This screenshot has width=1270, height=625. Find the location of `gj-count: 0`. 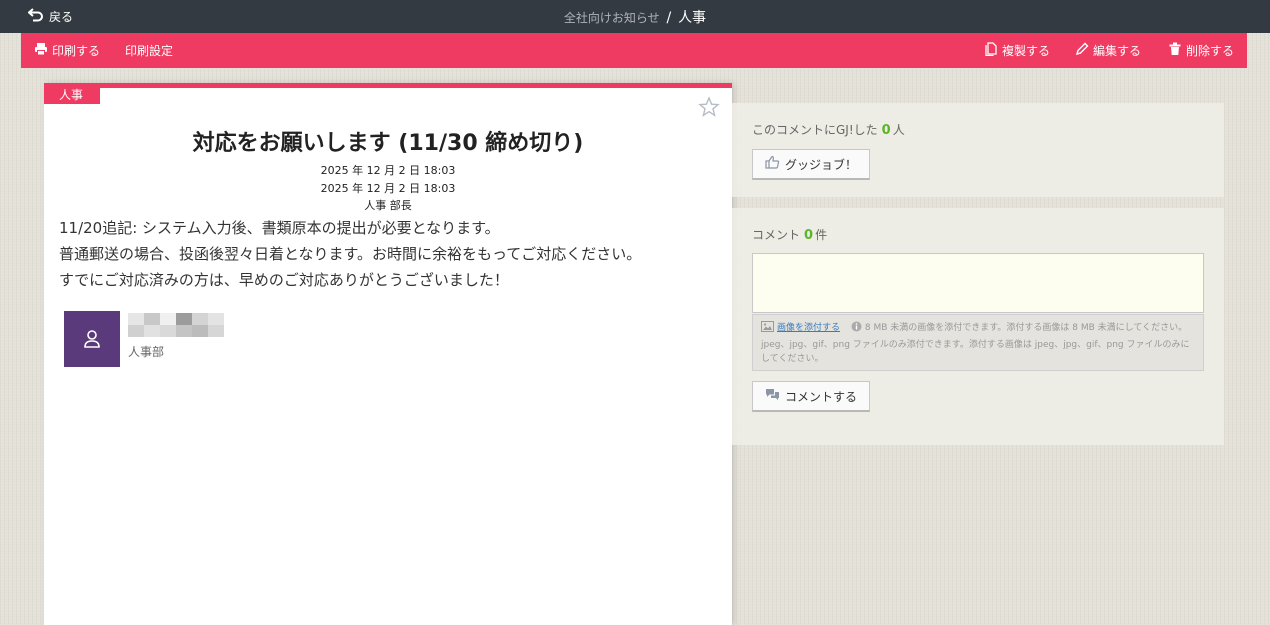

gj-count: 0 is located at coordinates (886, 130).